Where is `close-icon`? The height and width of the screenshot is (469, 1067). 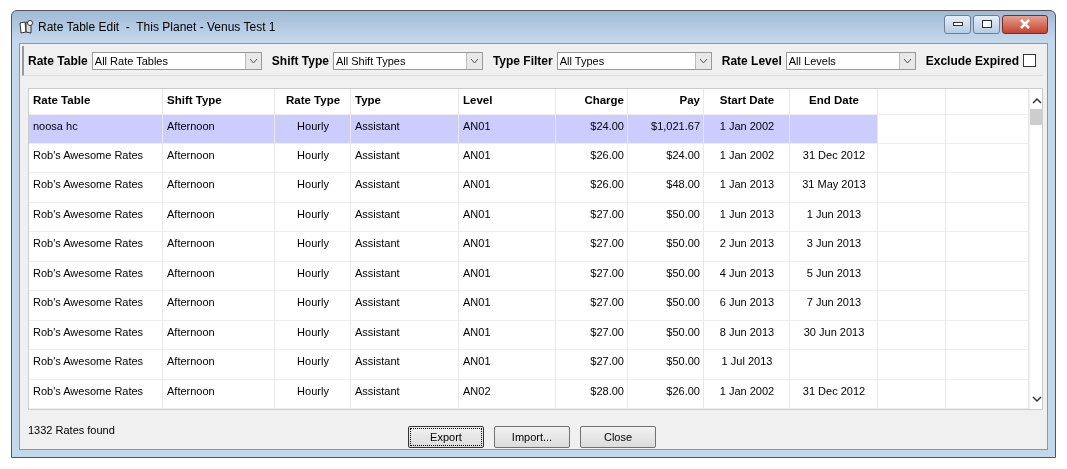 close-icon is located at coordinates (1025, 24).